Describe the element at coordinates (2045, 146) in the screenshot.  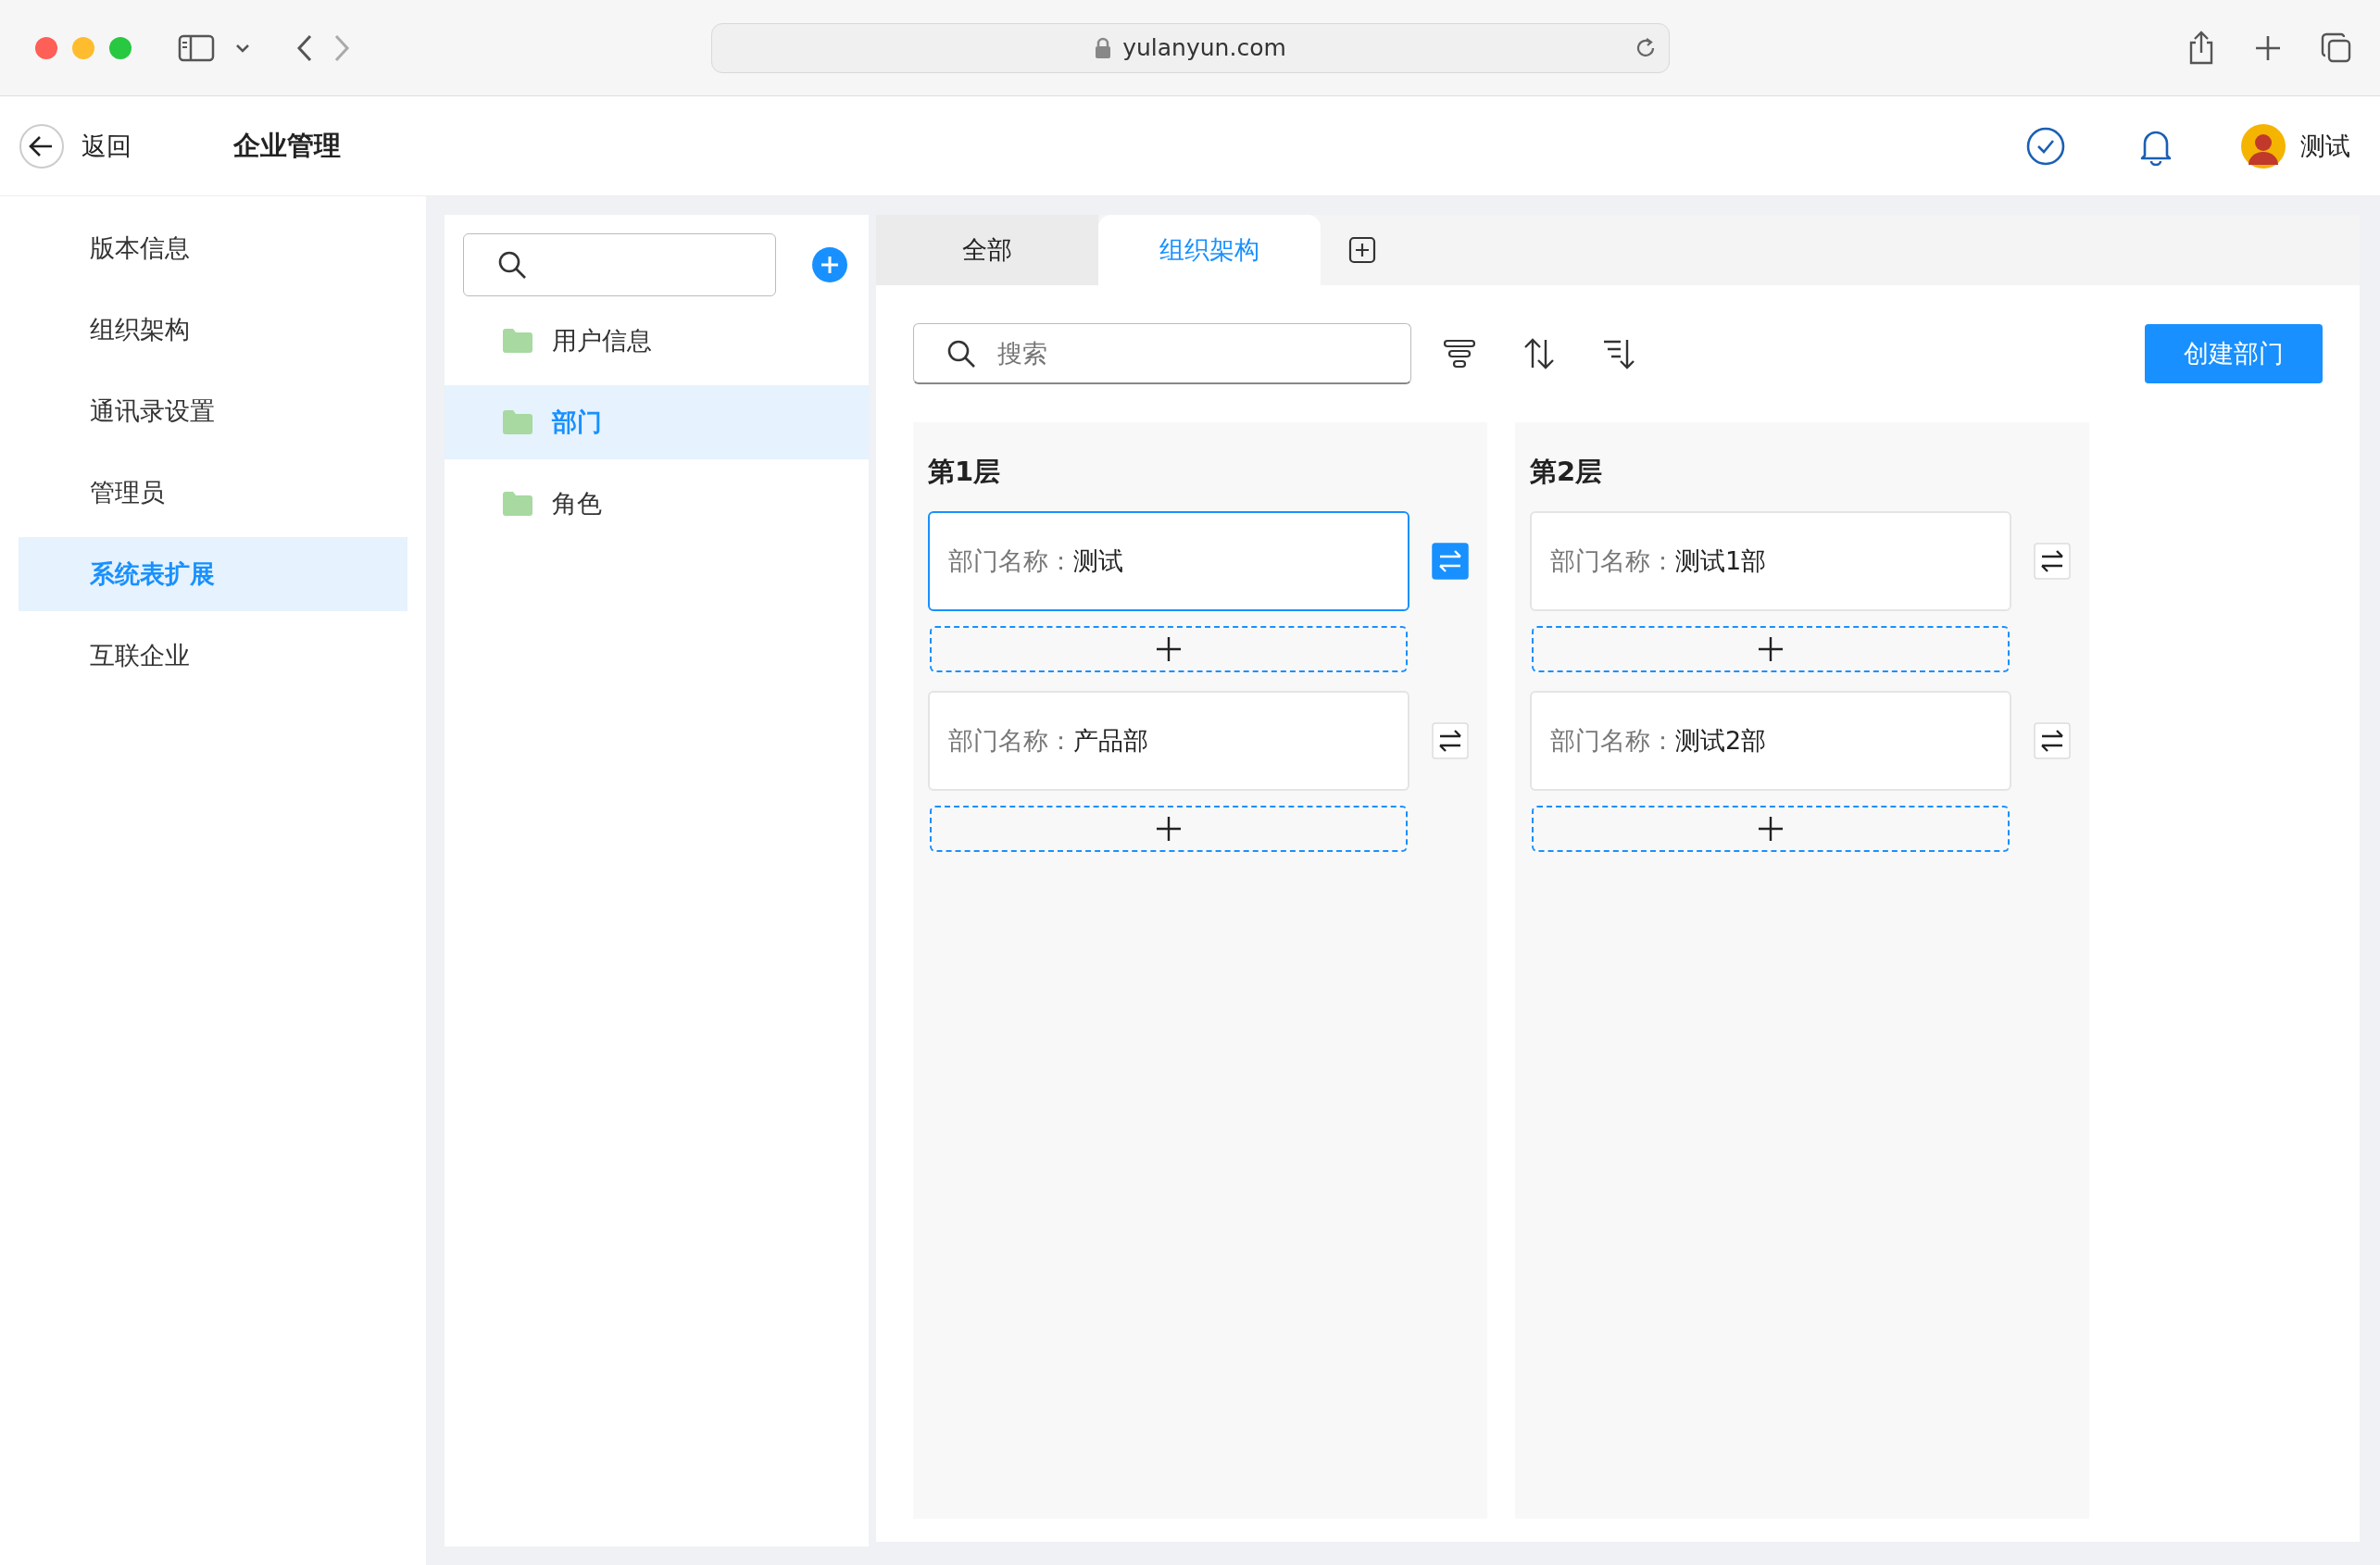
I see `check-circle-icon` at that location.